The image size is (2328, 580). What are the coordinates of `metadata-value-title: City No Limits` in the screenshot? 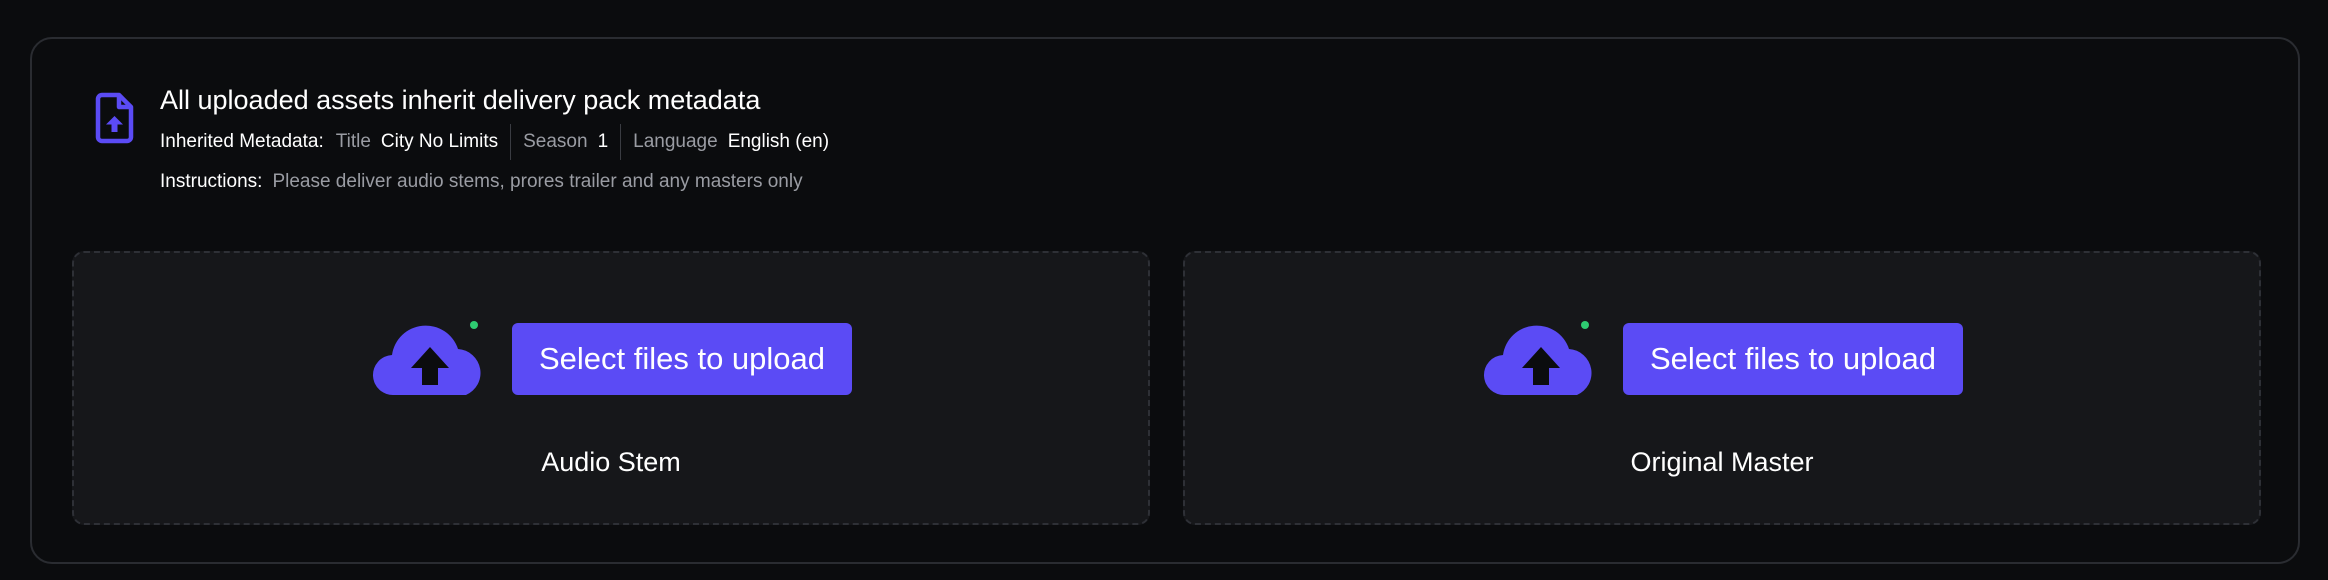 It's located at (439, 141).